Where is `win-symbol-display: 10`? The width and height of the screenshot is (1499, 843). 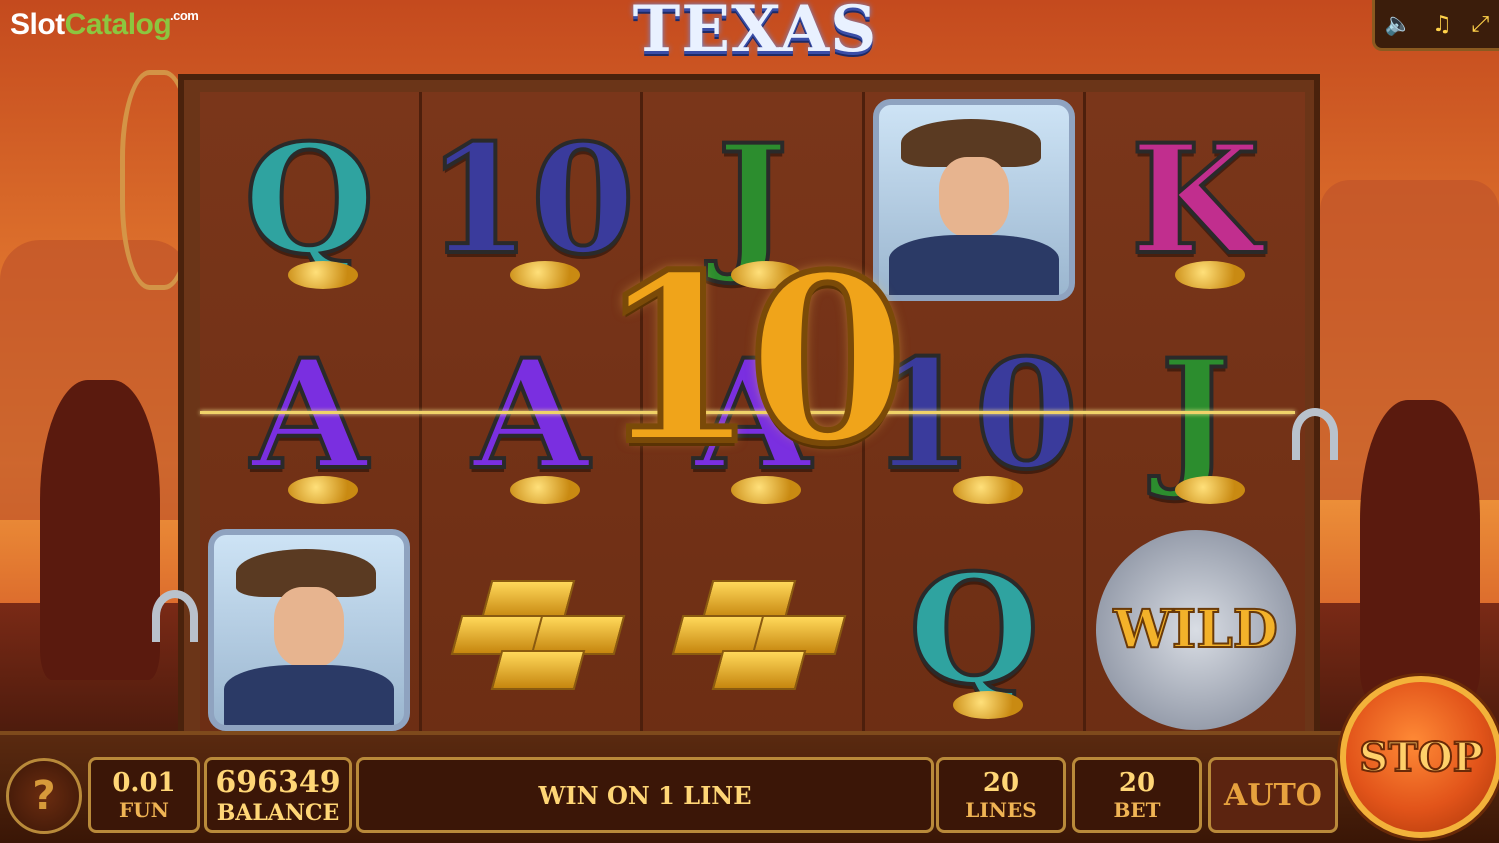 win-symbol-display: 10 is located at coordinates (752, 360).